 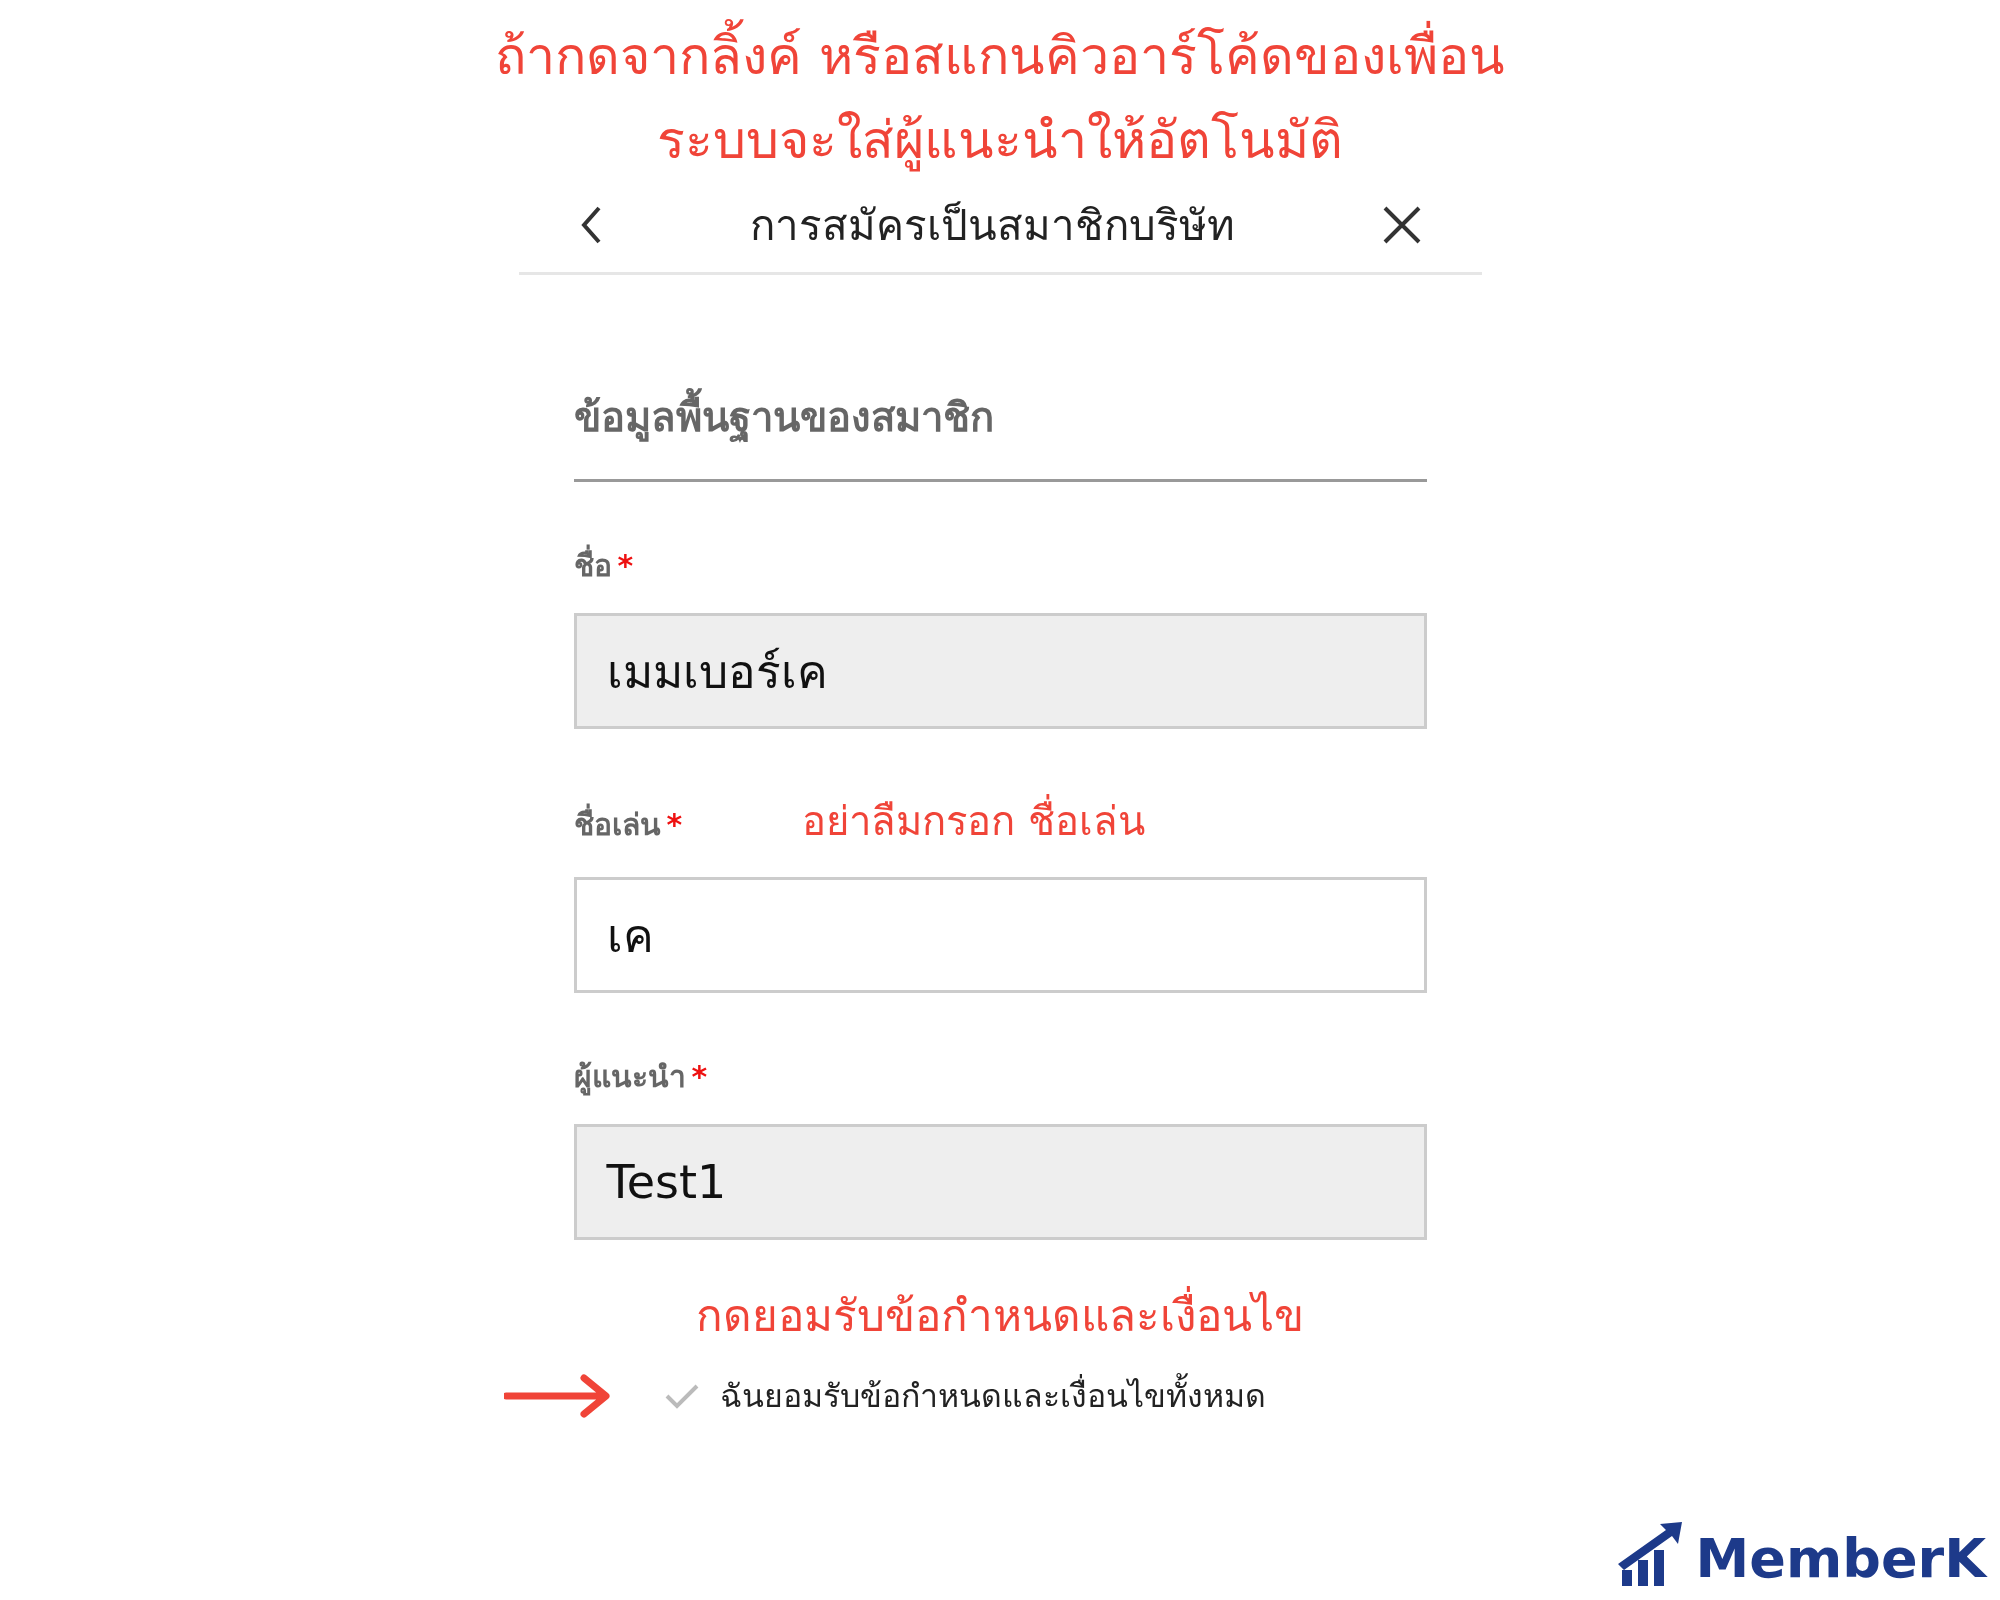 I want to click on annotation-text: ระบบจะใส่ผู้แนะนำให้อัตโนมัติ, so click(x=1000, y=141).